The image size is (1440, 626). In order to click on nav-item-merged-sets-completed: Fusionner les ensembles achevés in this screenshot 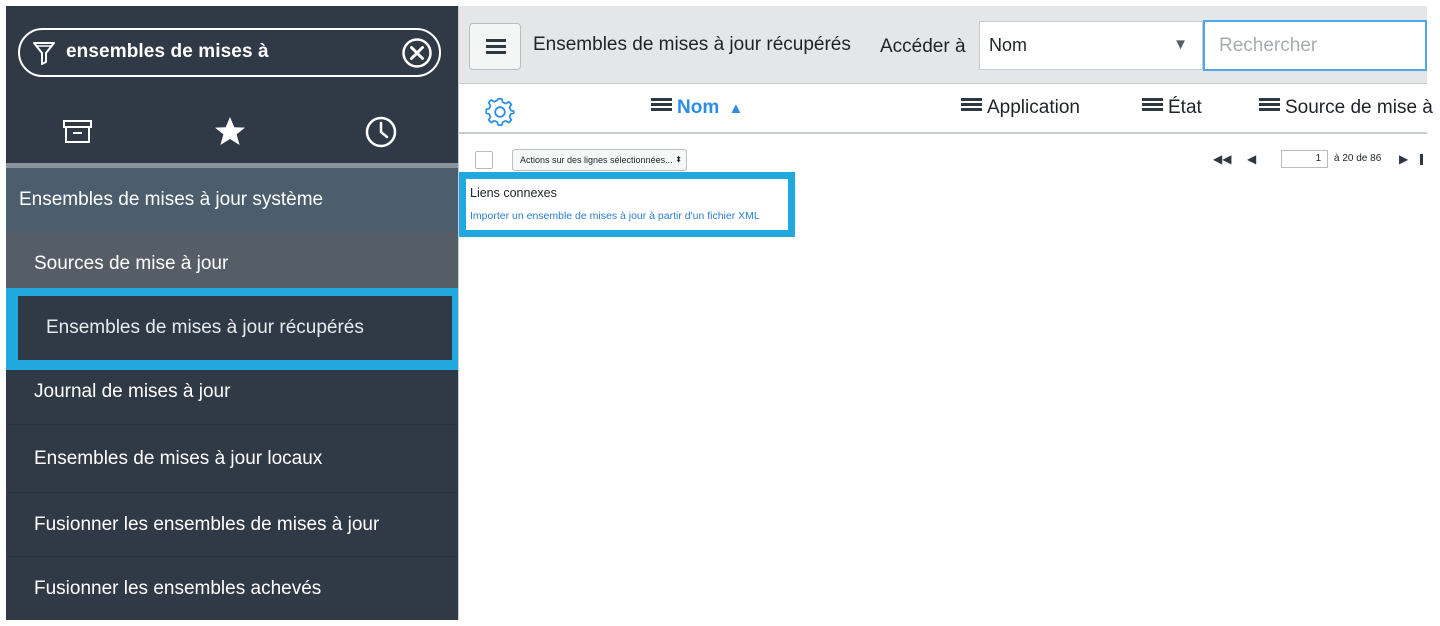, I will do `click(232, 588)`.